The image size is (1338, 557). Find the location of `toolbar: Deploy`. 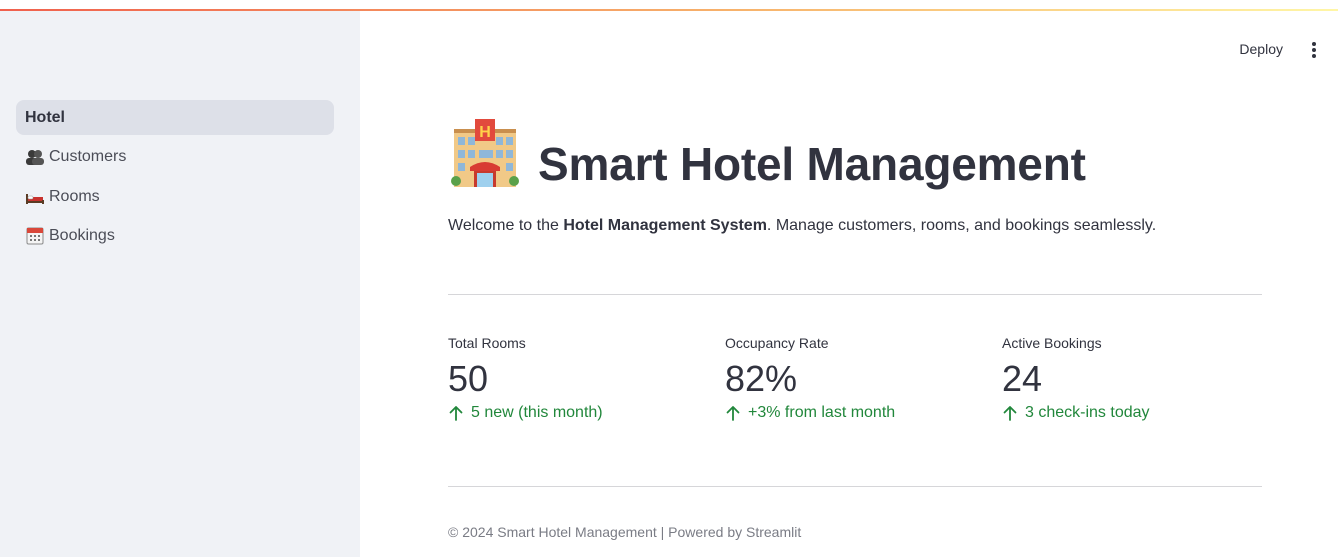

toolbar: Deploy is located at coordinates (1238, 51).